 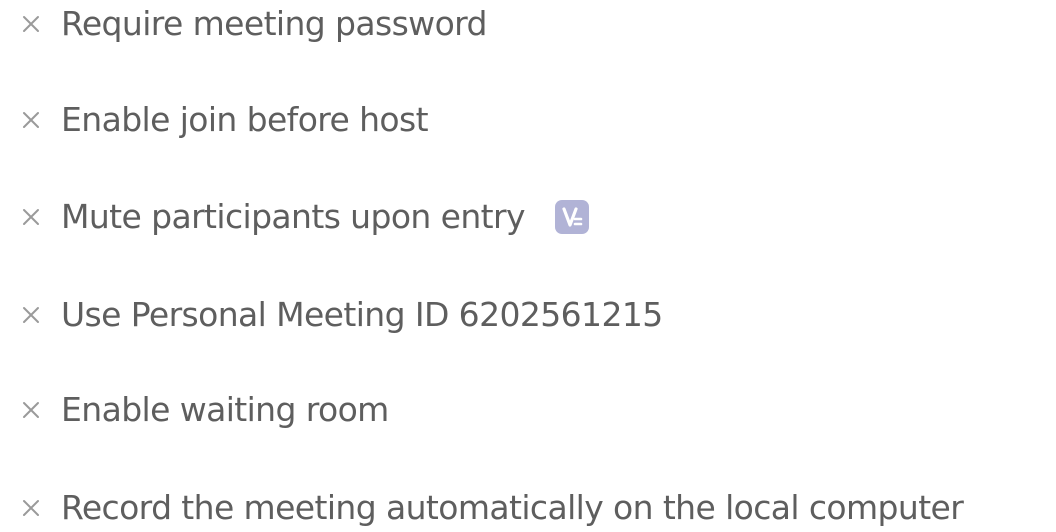 I want to click on option-label: Enable waiting room, so click(x=225, y=409).